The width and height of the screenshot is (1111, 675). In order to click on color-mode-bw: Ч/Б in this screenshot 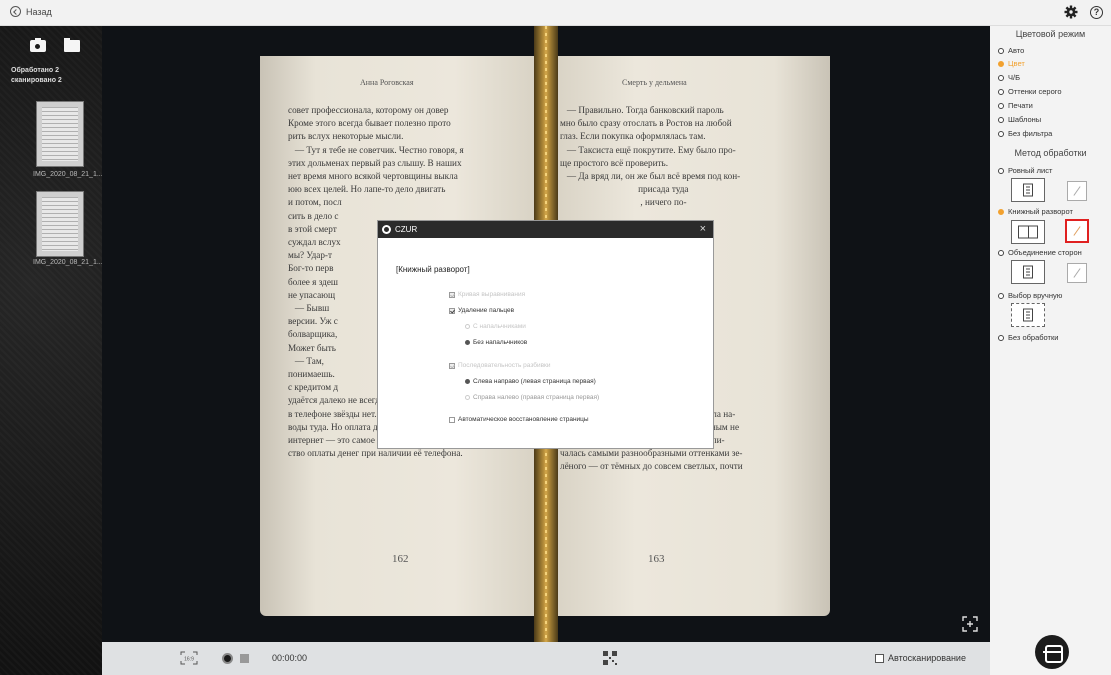, I will do `click(1009, 77)`.